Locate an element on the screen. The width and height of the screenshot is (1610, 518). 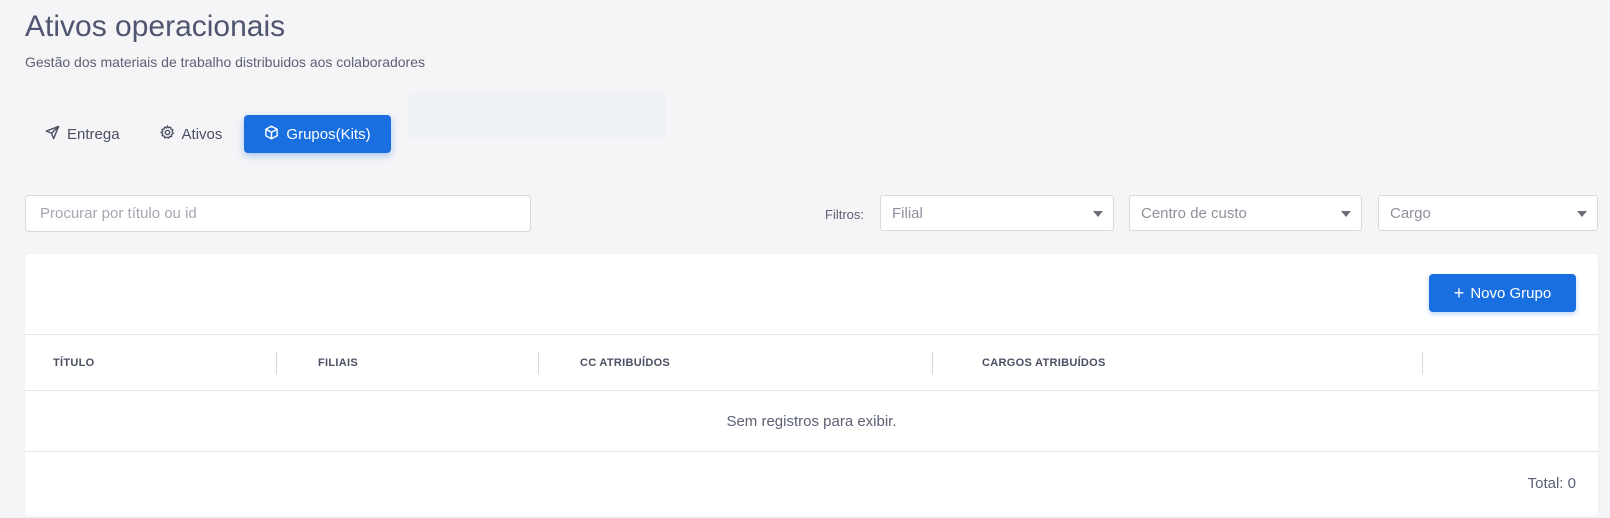
tab-label: Entrega is located at coordinates (93, 134).